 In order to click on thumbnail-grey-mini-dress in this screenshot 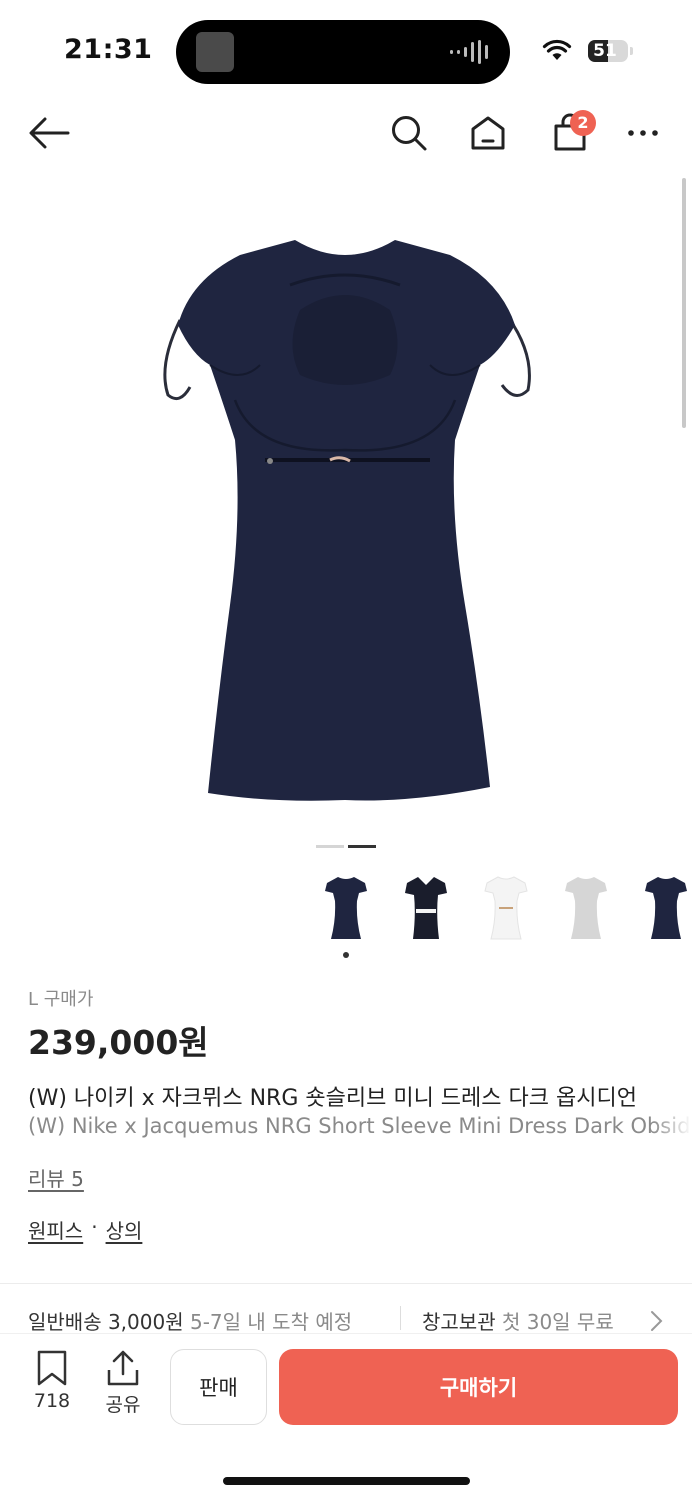, I will do `click(586, 908)`.